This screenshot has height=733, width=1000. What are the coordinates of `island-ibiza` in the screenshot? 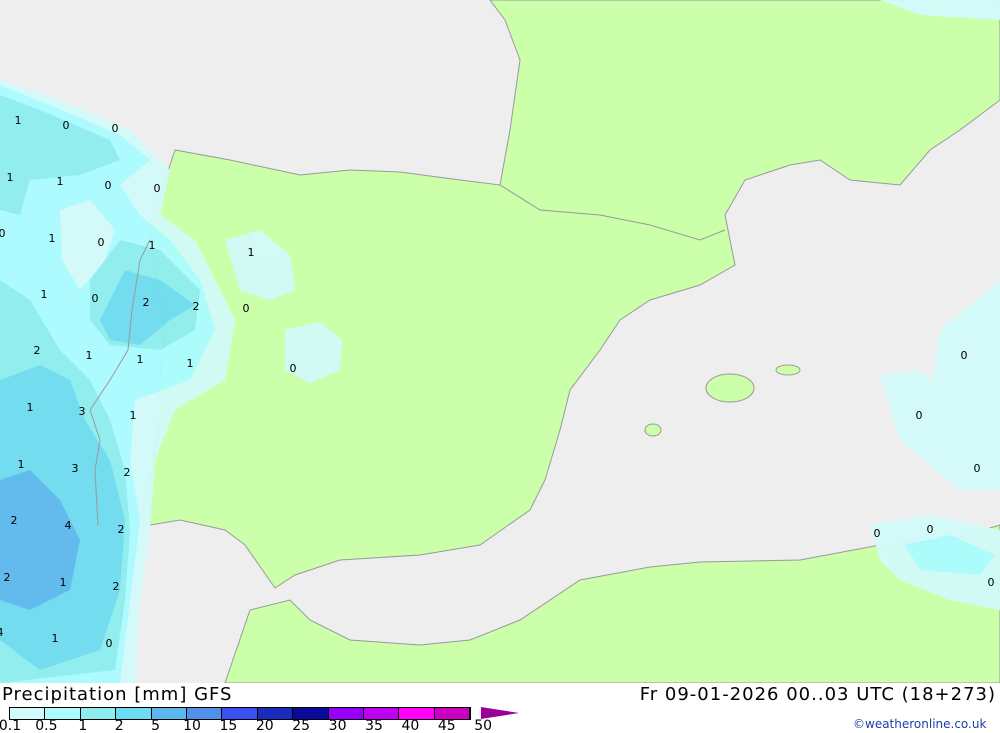 It's located at (653, 430).